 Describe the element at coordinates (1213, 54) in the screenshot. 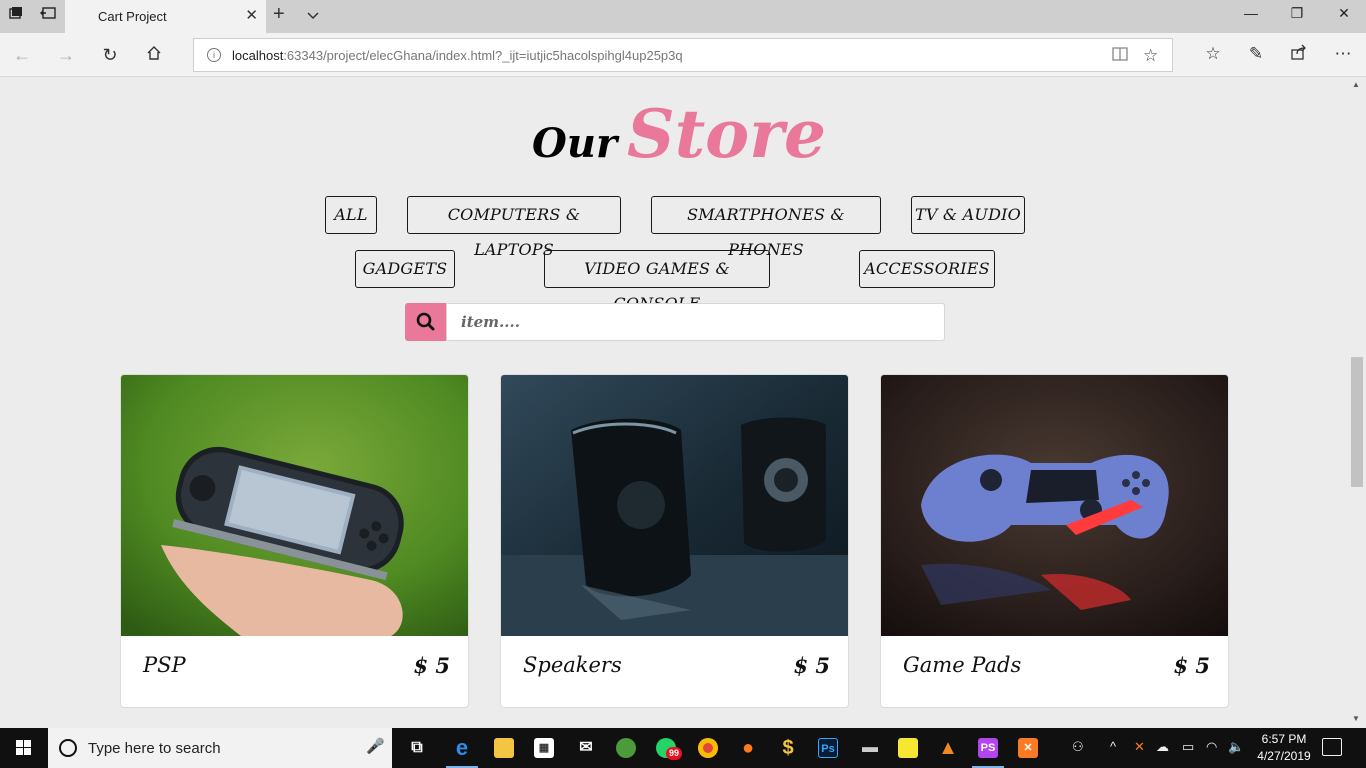

I see `favorites-icon: ☆` at that location.